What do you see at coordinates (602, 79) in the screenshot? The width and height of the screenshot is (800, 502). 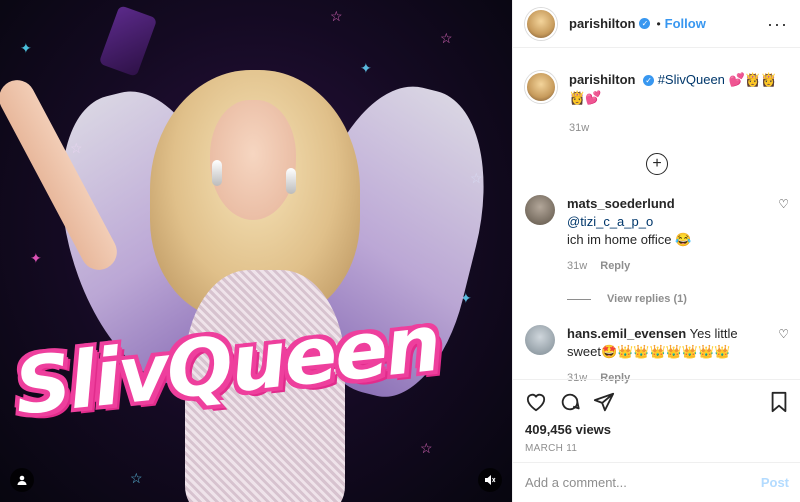 I see `caption-username: parishilton` at bounding box center [602, 79].